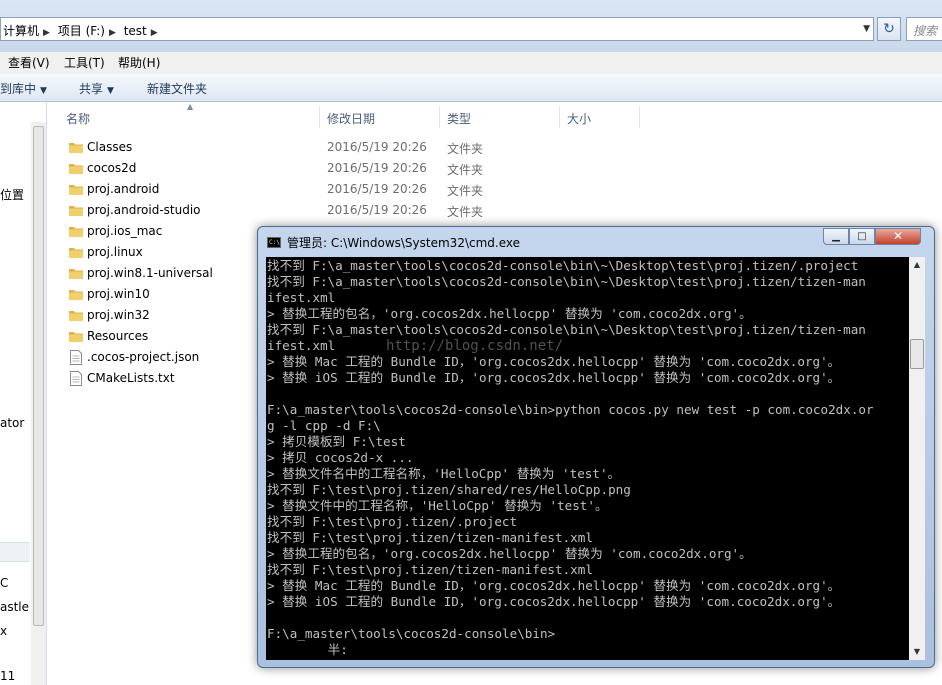 The image size is (942, 685). I want to click on file-row: Classes 2016/5/19 20:26 文件夹, so click(467, 147).